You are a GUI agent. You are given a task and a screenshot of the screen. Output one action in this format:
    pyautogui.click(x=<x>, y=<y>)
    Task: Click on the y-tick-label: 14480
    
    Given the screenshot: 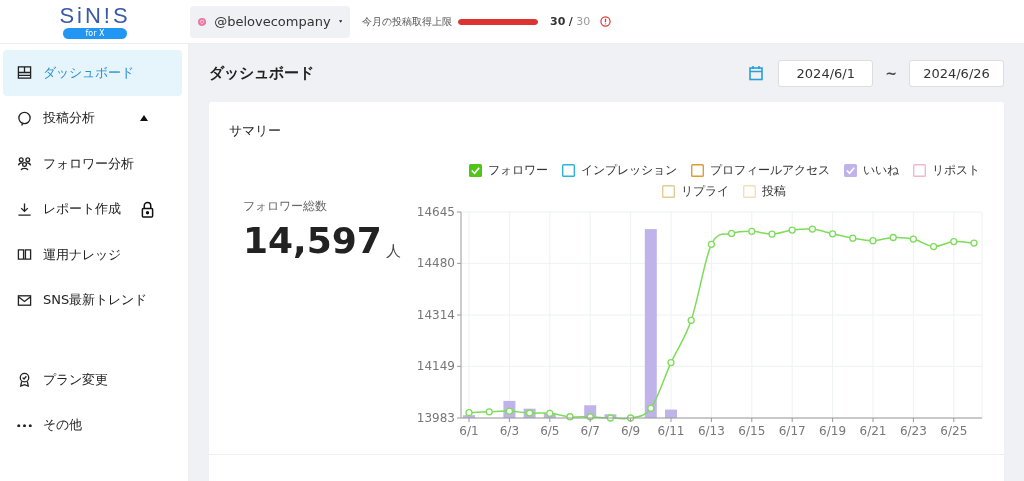 What is the action you would take?
    pyautogui.click(x=435, y=263)
    